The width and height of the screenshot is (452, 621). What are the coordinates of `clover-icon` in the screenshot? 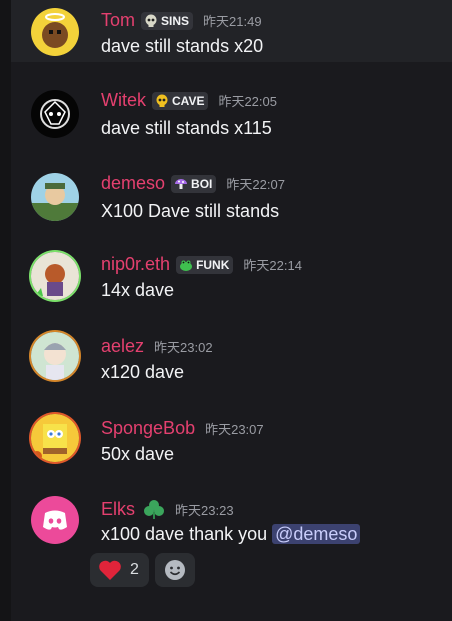 It's located at (154, 509).